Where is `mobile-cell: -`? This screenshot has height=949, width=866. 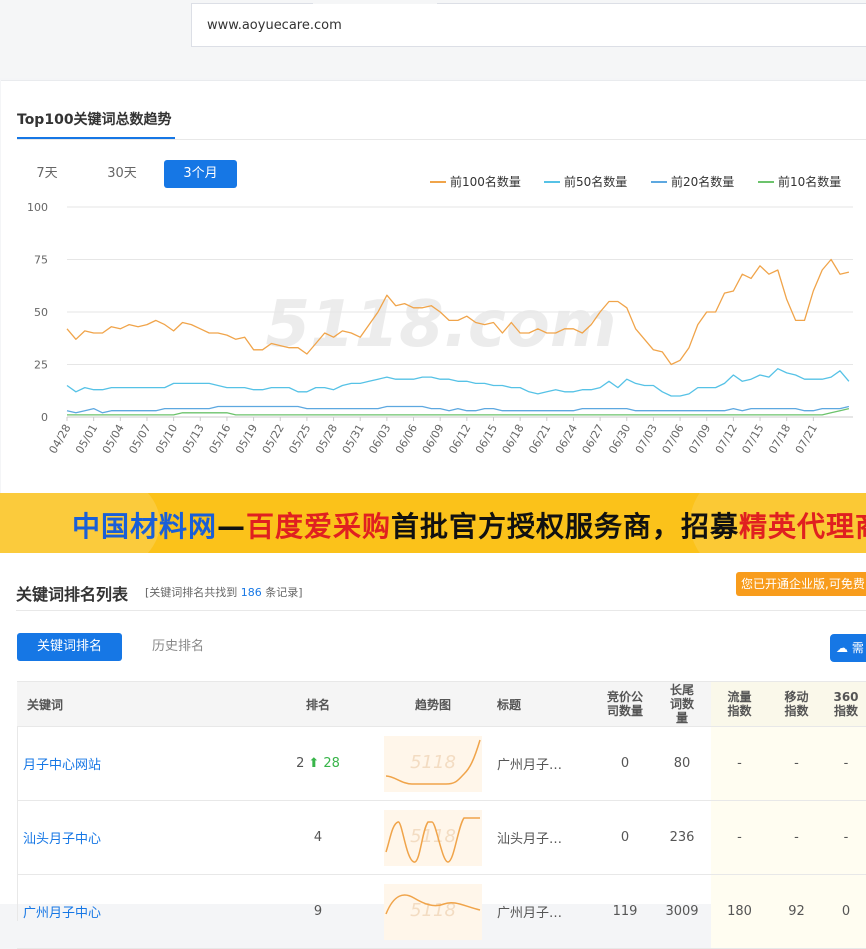
mobile-cell: - is located at coordinates (796, 763).